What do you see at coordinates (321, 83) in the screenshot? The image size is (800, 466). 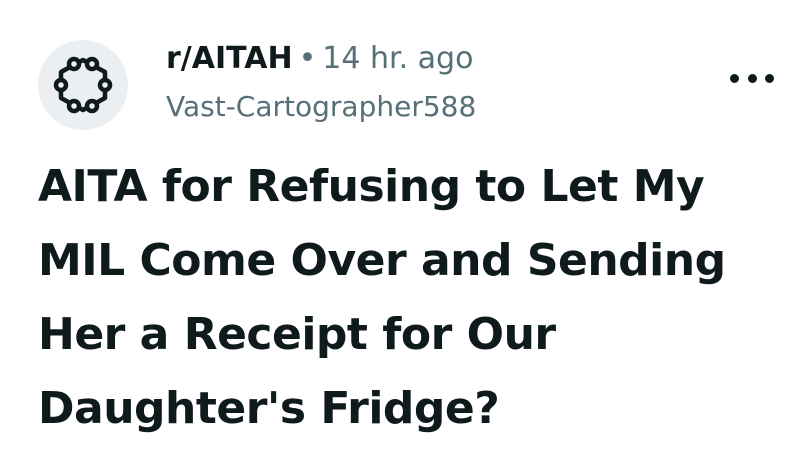 I see `post-meta: r/AITAH • 14 hr. ago Vast-Cartographer588` at bounding box center [321, 83].